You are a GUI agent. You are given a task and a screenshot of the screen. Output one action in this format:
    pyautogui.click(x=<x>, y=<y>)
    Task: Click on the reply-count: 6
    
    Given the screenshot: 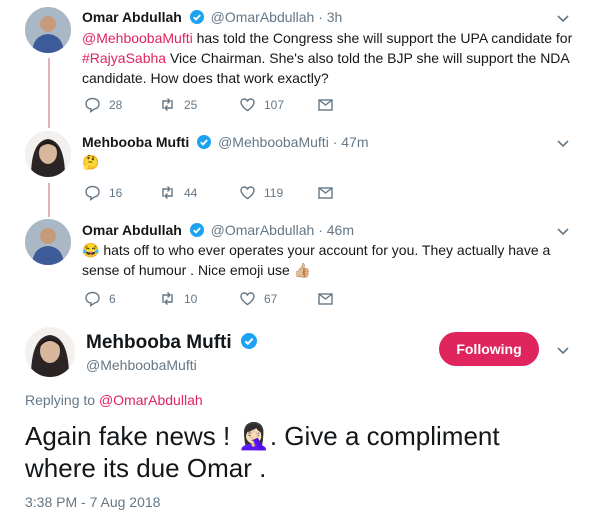 What is the action you would take?
    pyautogui.click(x=112, y=298)
    